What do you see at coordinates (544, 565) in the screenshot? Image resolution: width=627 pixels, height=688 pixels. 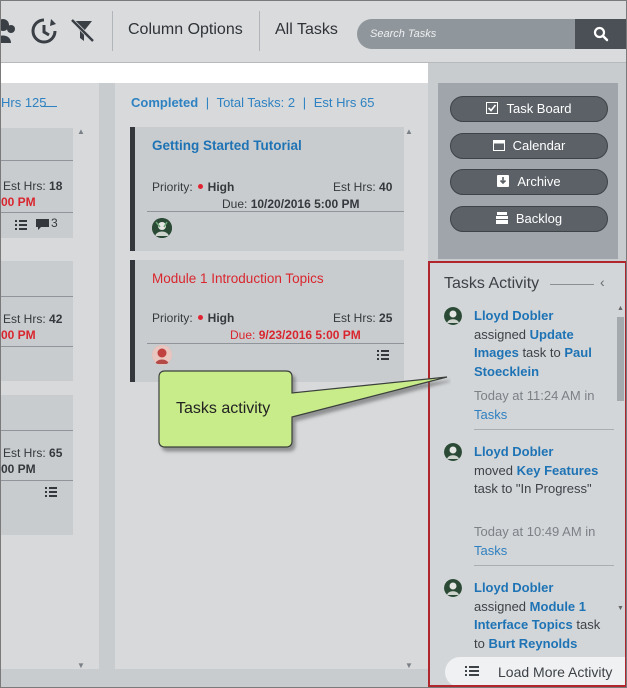 I see `activity-divider` at bounding box center [544, 565].